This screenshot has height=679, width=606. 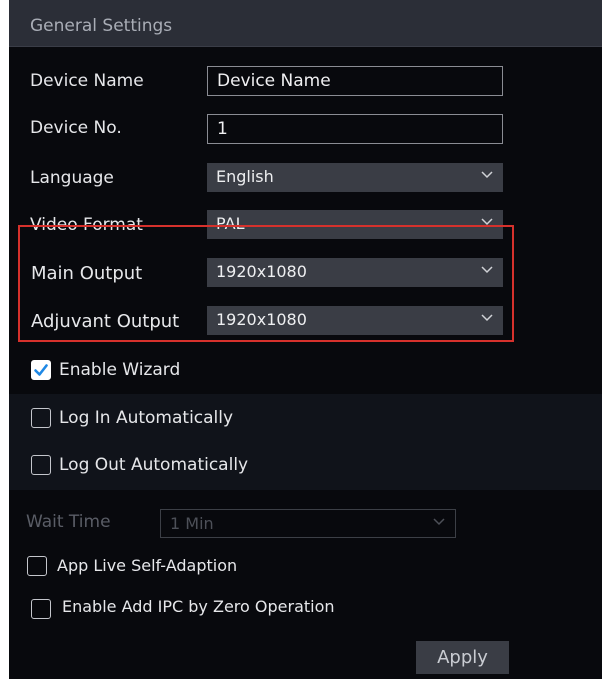 I want to click on app-live-self-adaption-checkbox, so click(x=37, y=566).